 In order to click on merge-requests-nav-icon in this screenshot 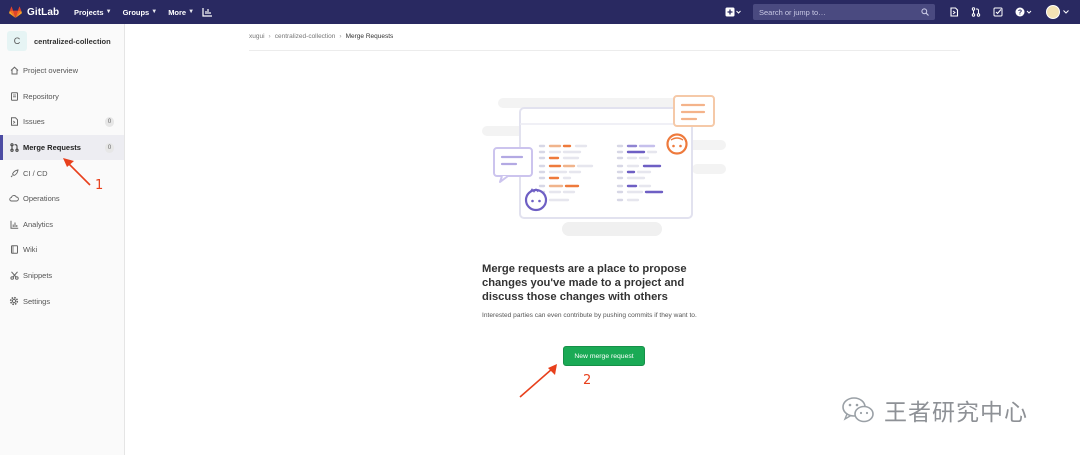, I will do `click(976, 12)`.